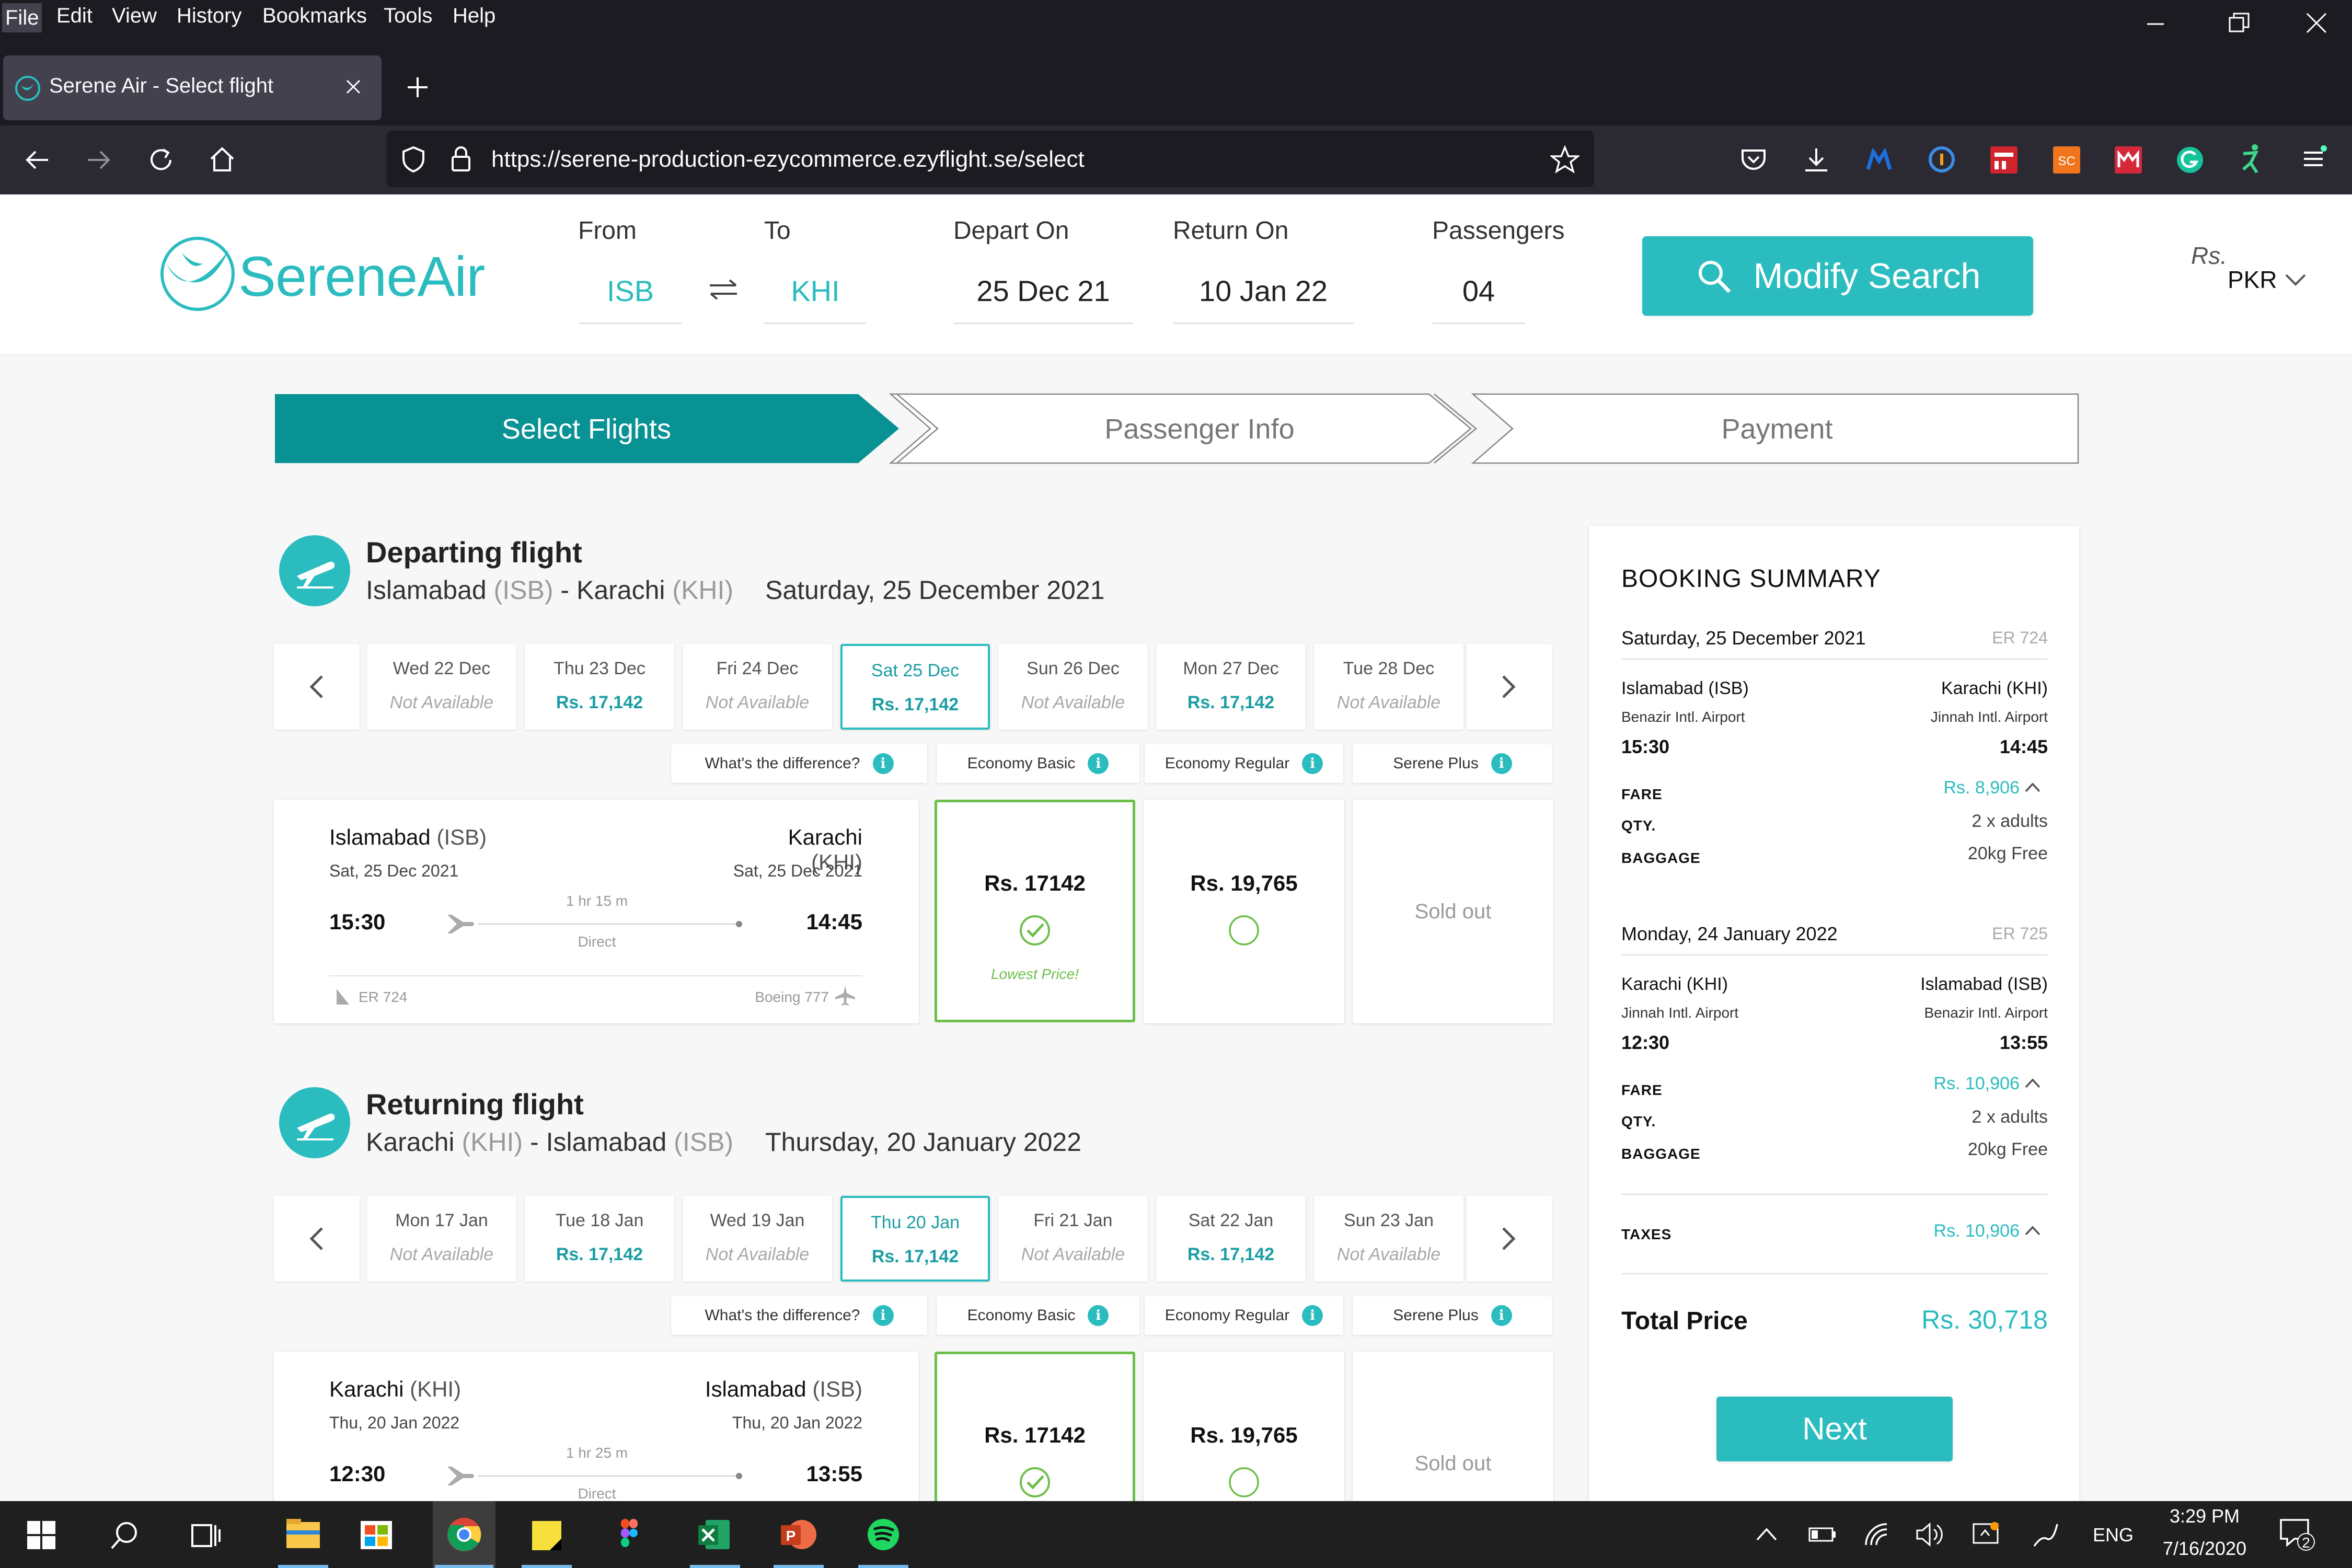 This screenshot has height=1568, width=2352. What do you see at coordinates (1942, 159) in the screenshot?
I see `extension-info-icon` at bounding box center [1942, 159].